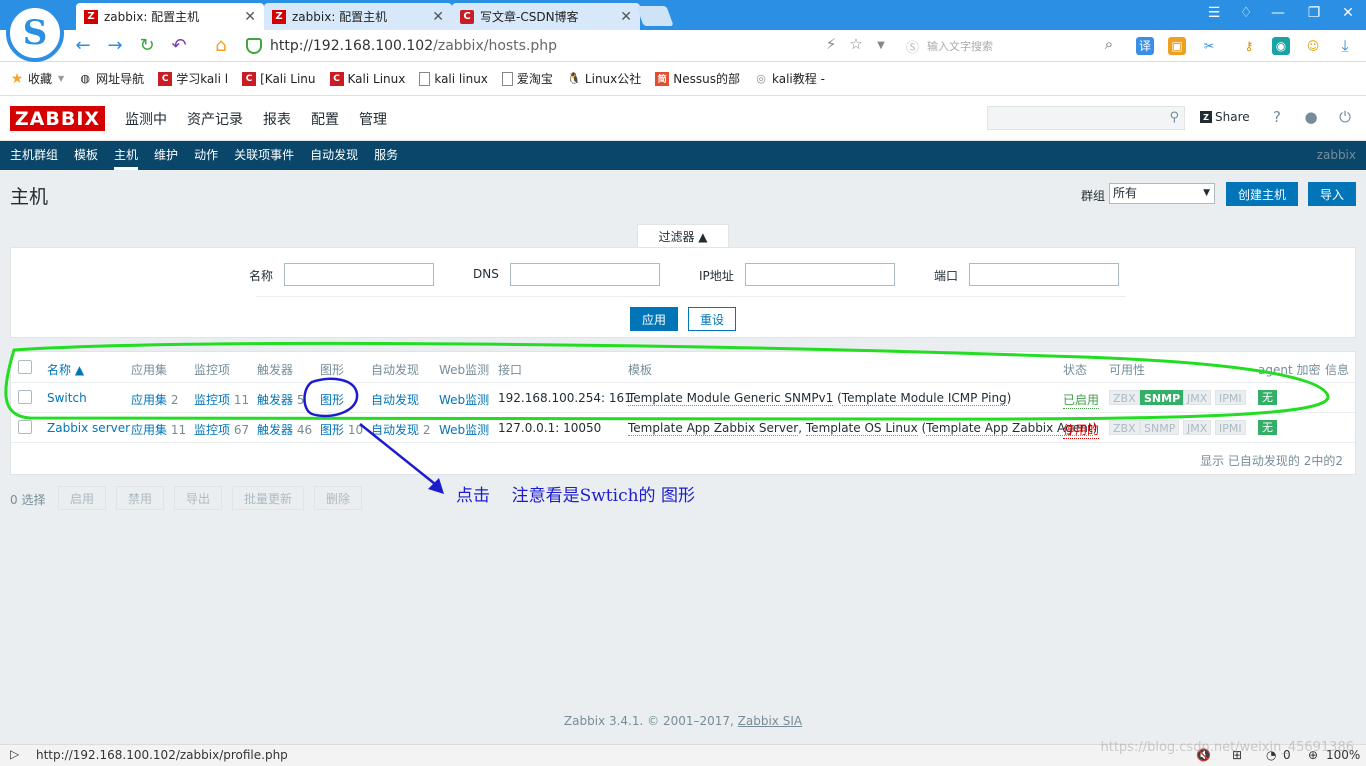  What do you see at coordinates (712, 319) in the screenshot?
I see `reset-button: 重设` at bounding box center [712, 319].